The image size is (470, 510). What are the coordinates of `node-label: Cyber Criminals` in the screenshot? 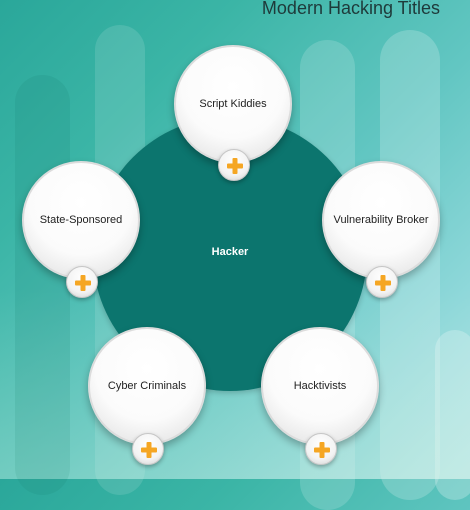 It's located at (147, 386).